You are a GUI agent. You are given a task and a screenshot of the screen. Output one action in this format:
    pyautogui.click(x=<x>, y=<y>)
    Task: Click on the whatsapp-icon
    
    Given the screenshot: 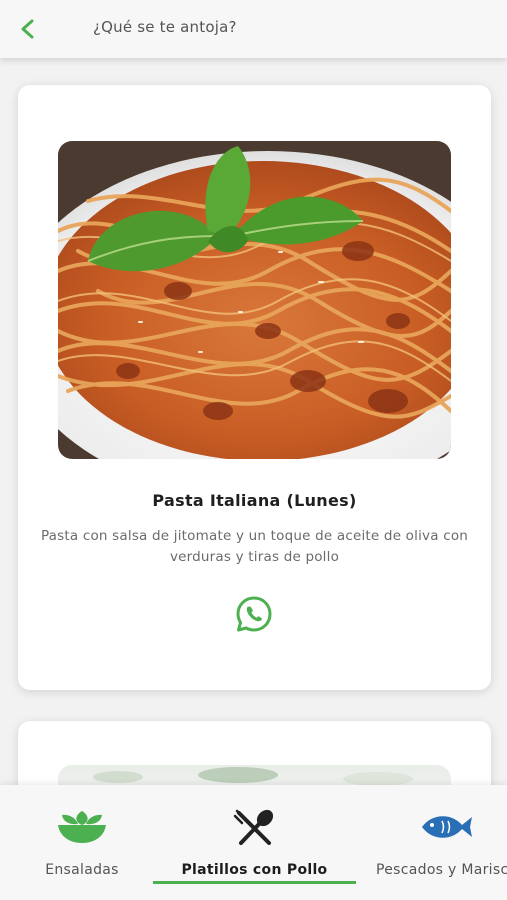 What is the action you would take?
    pyautogui.click(x=254, y=614)
    